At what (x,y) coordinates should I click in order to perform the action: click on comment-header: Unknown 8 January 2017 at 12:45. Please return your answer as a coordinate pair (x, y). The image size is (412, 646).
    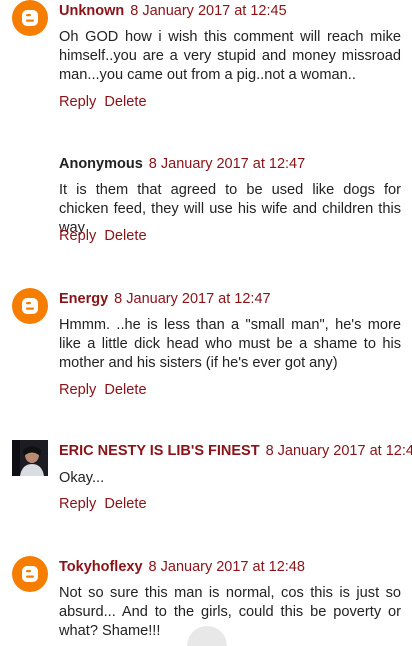
    Looking at the image, I should click on (173, 11).